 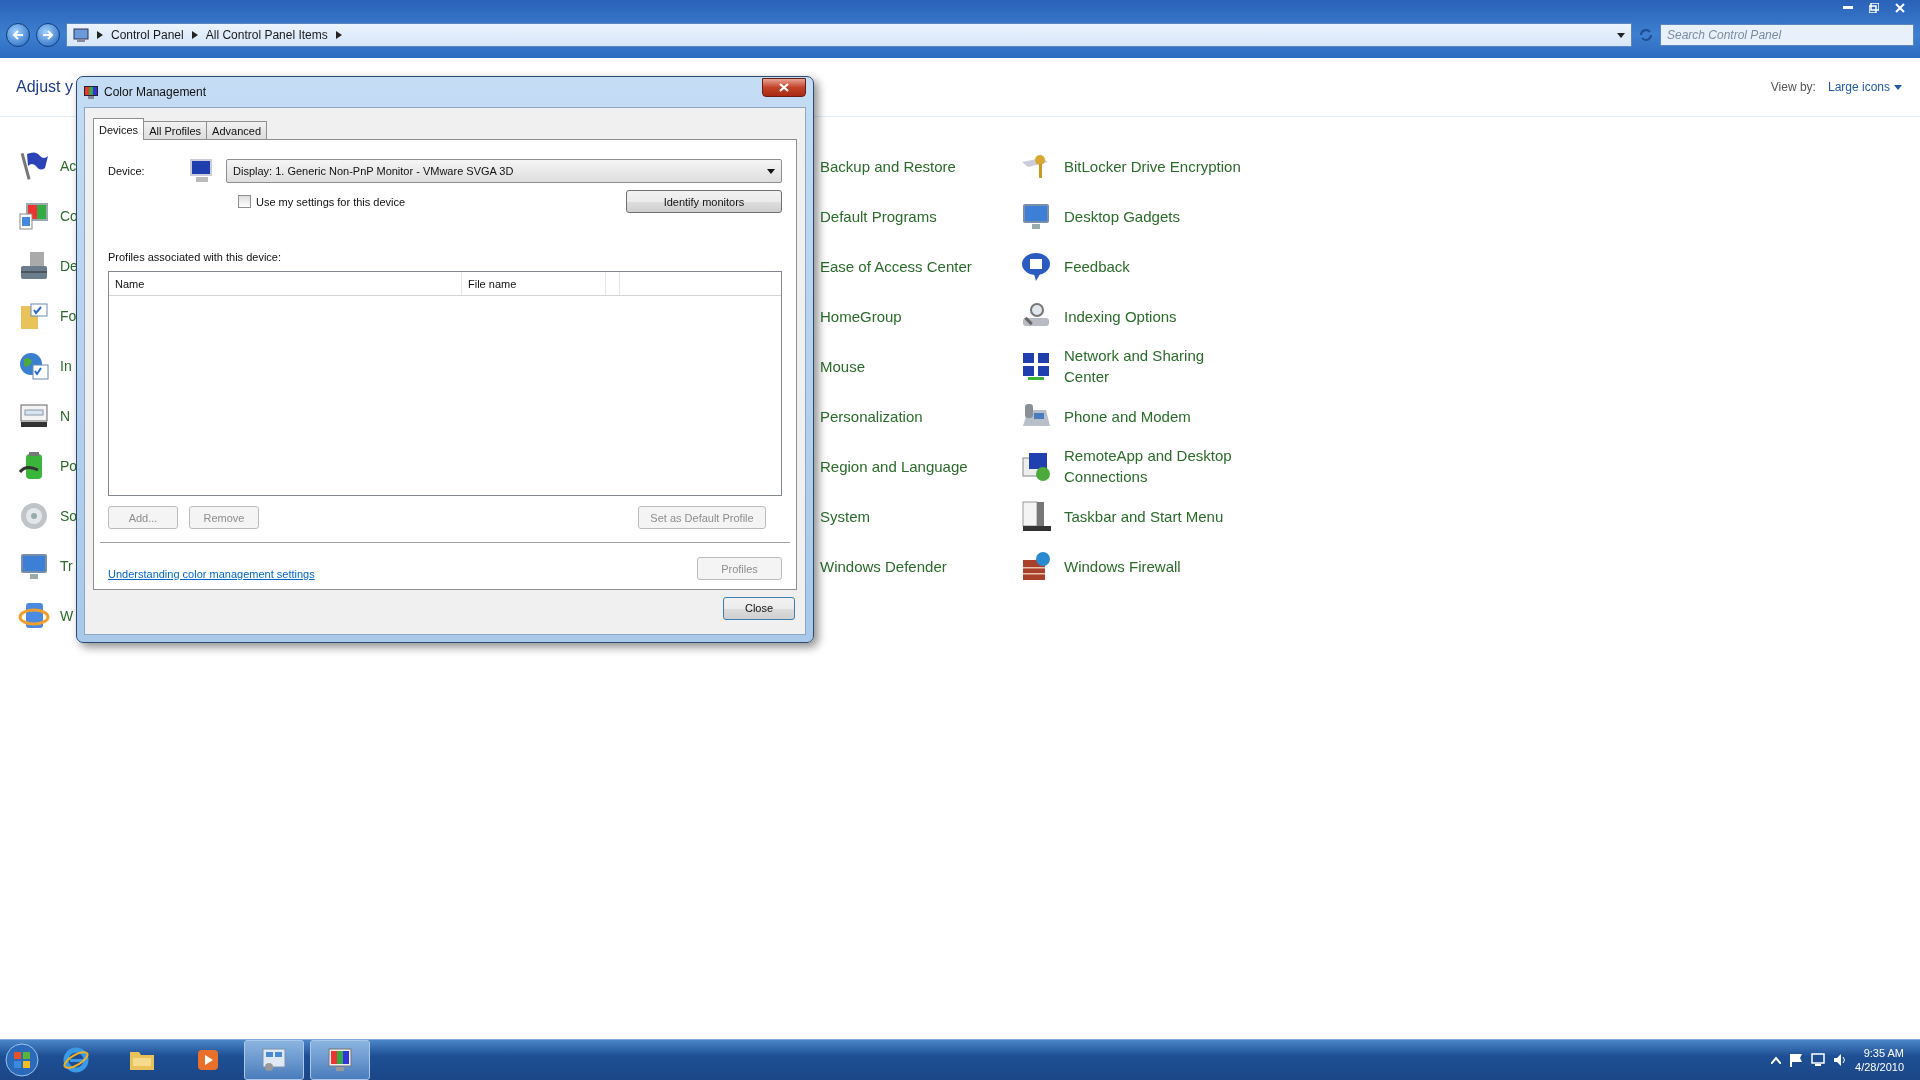 What do you see at coordinates (244, 201) in the screenshot?
I see `checkbox` at bounding box center [244, 201].